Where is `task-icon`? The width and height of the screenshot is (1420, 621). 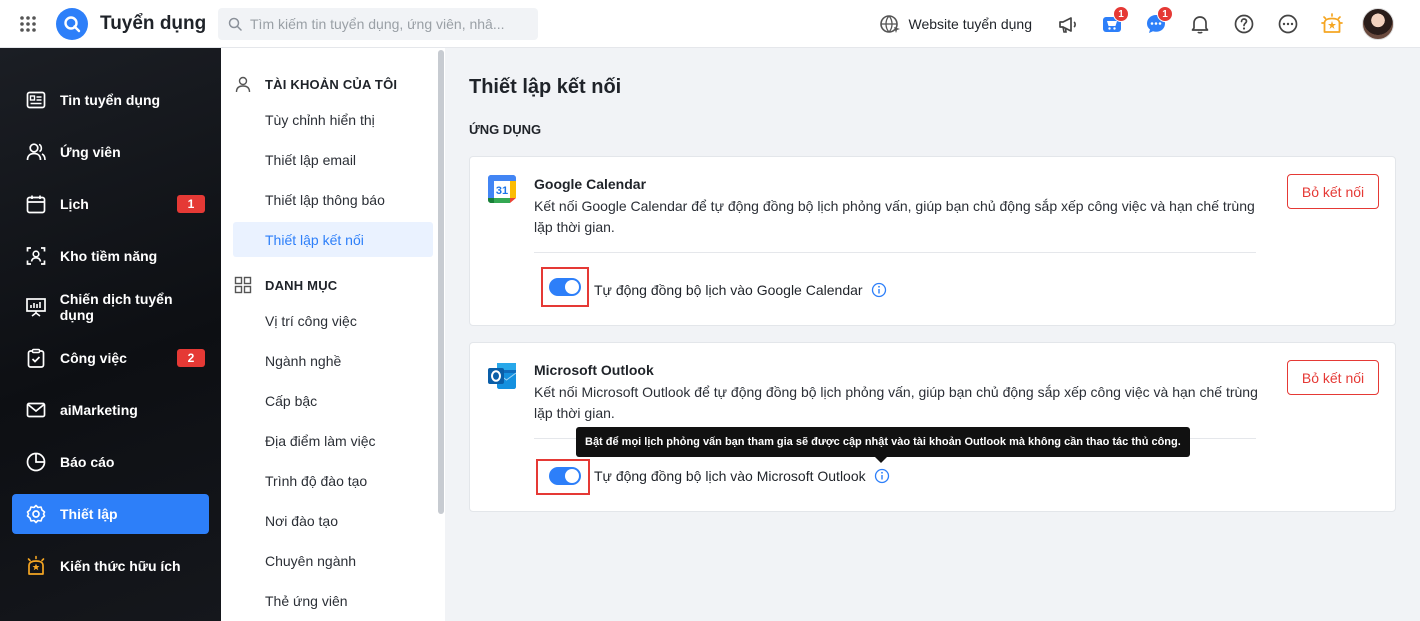
task-icon is located at coordinates (36, 358).